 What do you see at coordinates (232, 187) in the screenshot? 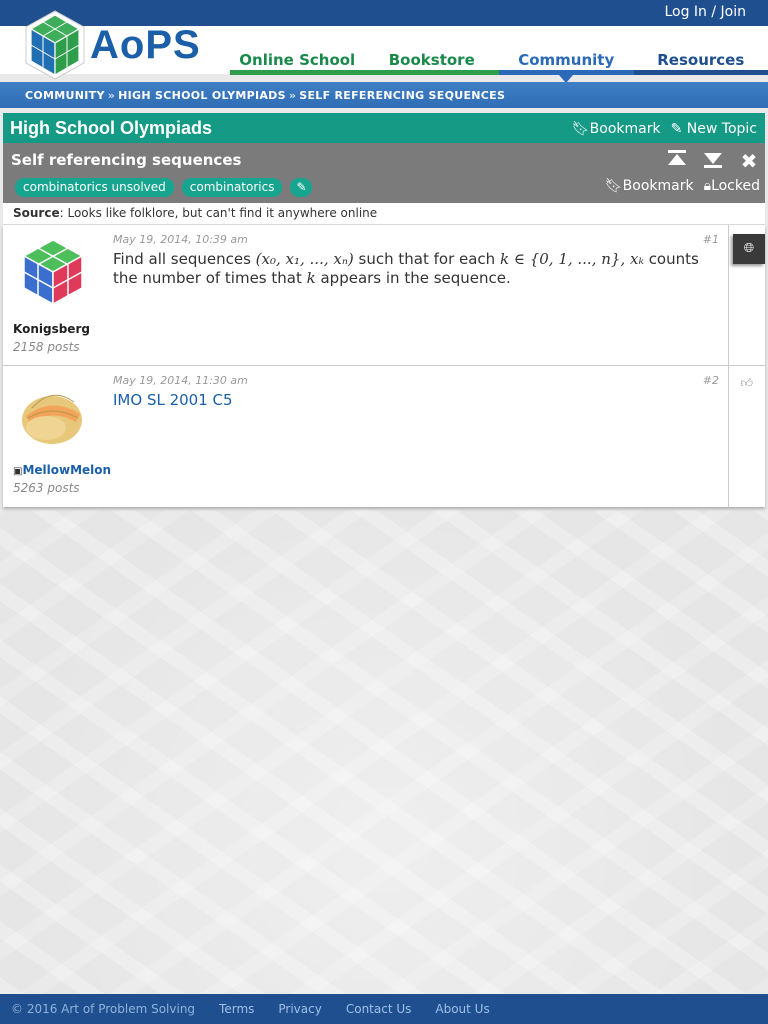
I see `tag-combinatorics: combinatorics` at bounding box center [232, 187].